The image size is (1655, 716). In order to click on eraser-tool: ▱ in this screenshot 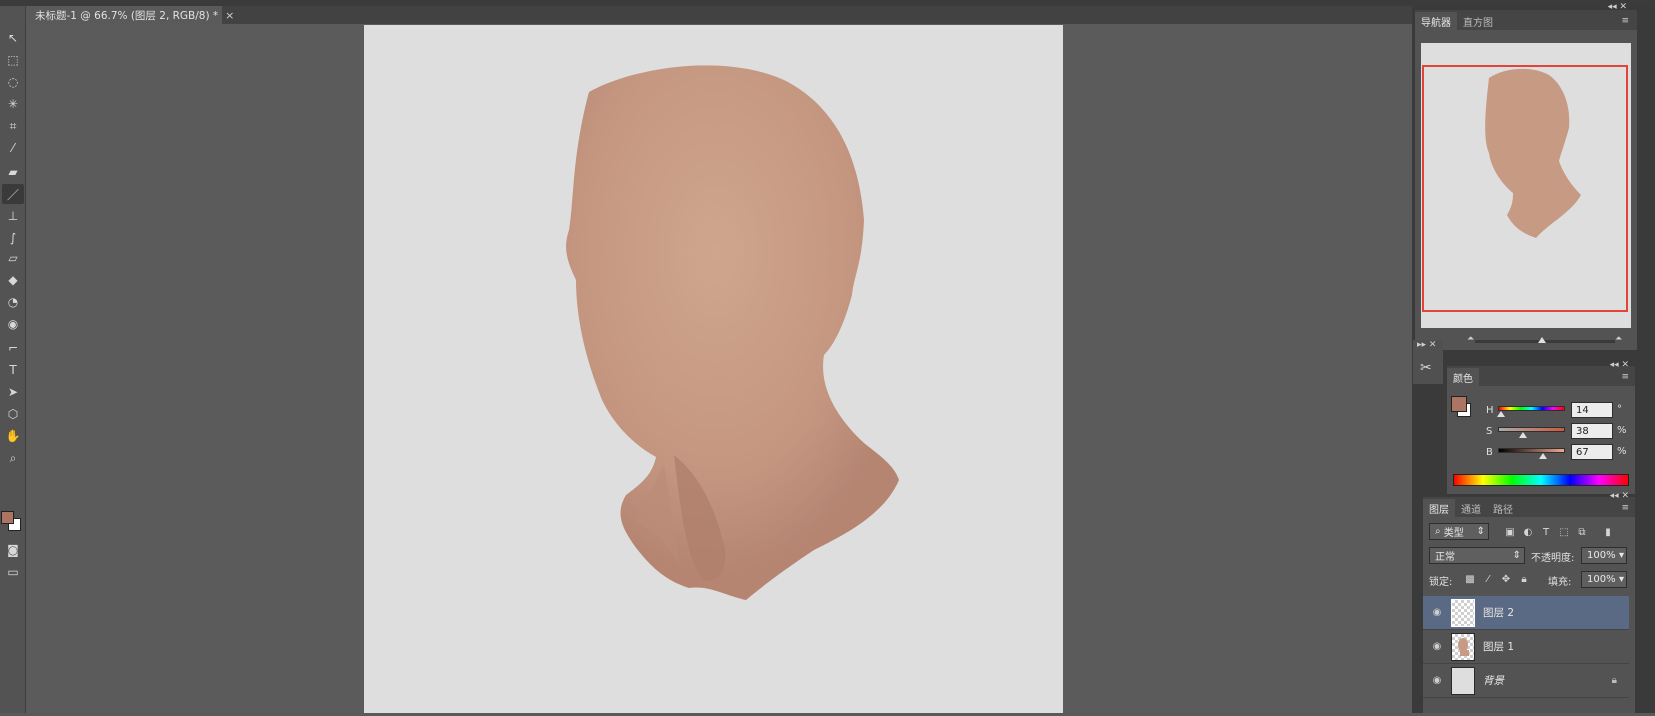, I will do `click(13, 258)`.